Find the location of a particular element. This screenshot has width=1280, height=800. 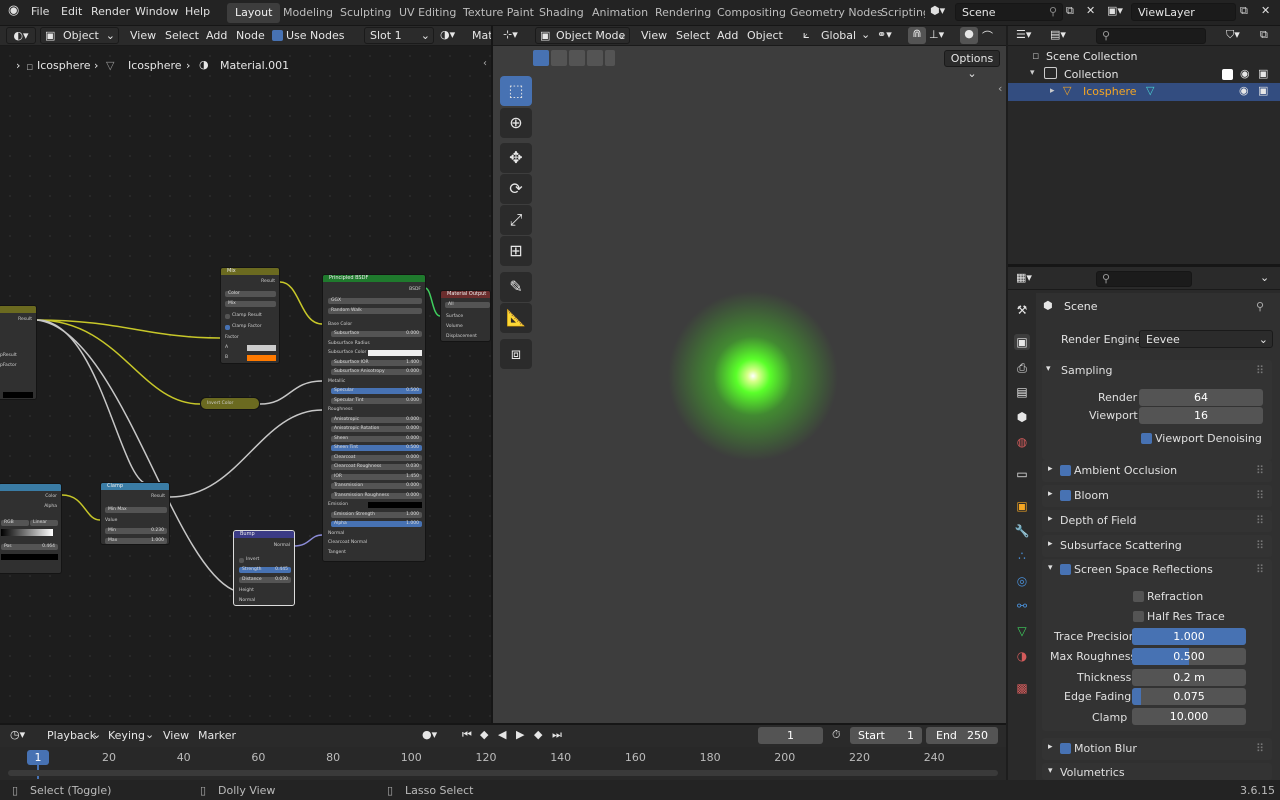

bsdf-row: Clearcoat Roughness 0.030 is located at coordinates (376, 467).